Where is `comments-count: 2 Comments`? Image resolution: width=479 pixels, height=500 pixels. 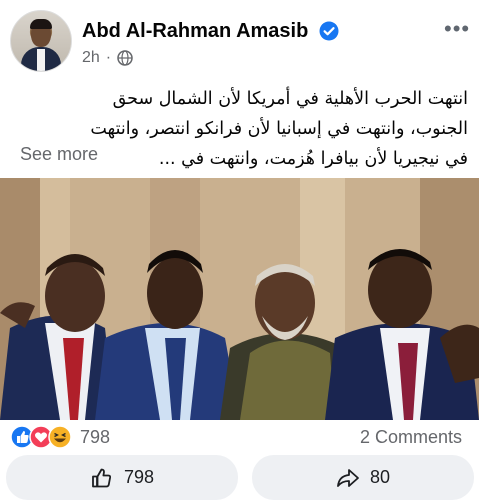 comments-count: 2 Comments is located at coordinates (411, 437).